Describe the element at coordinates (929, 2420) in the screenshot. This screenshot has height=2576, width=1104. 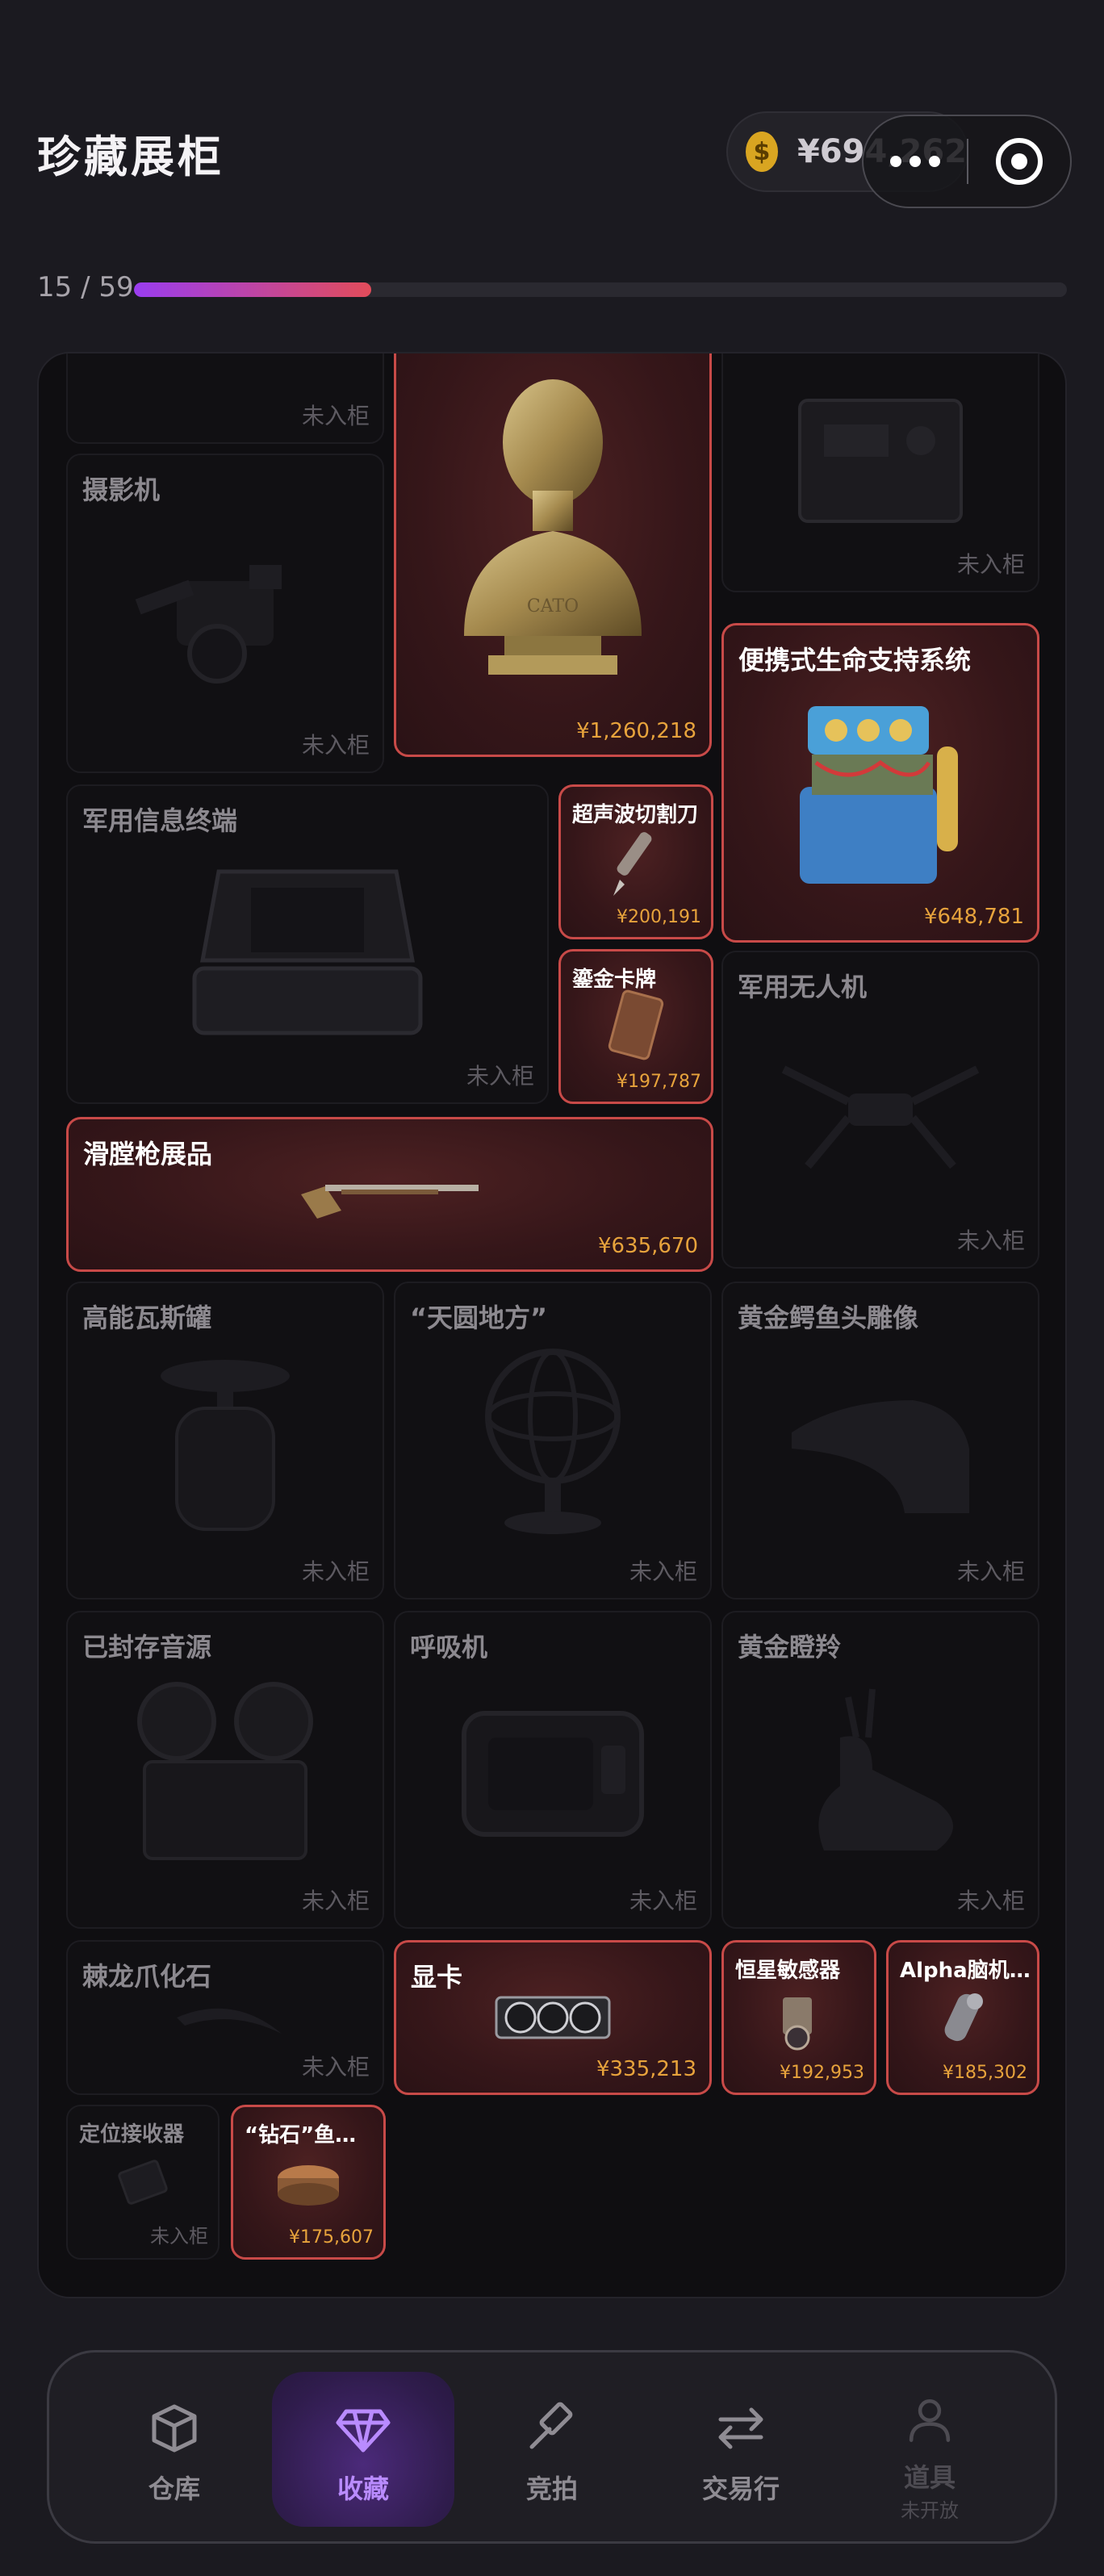
I see `user-icon` at that location.